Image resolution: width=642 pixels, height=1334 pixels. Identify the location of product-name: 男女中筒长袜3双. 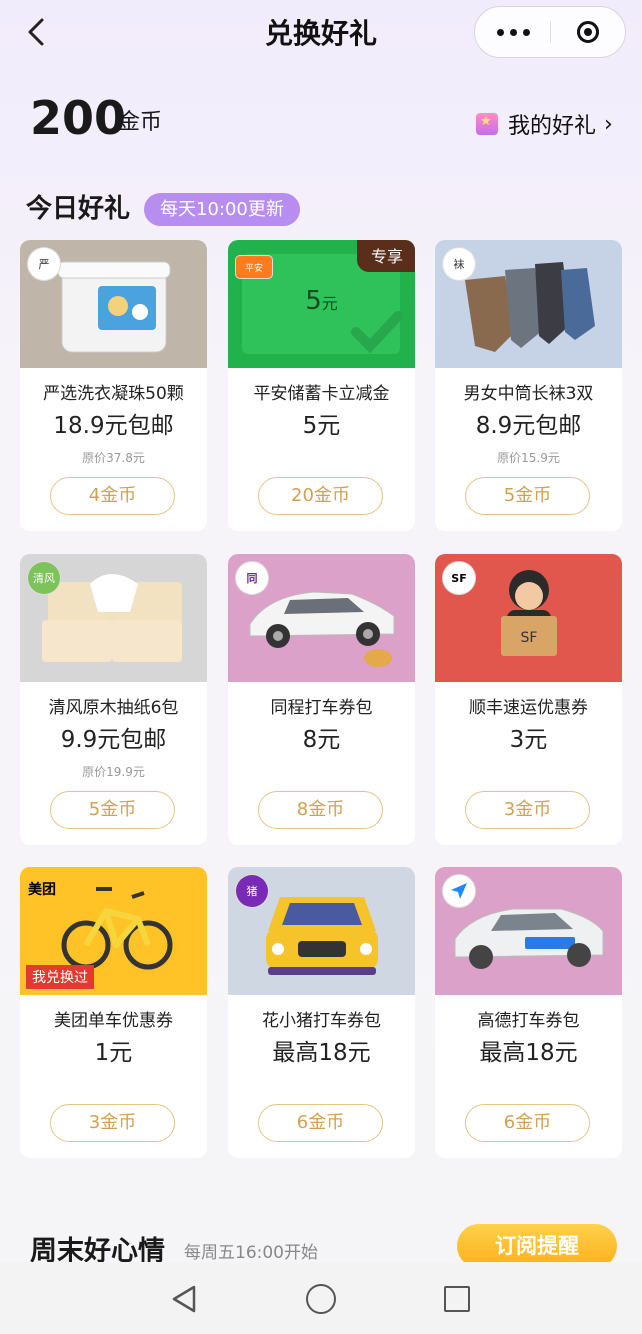
(528, 394).